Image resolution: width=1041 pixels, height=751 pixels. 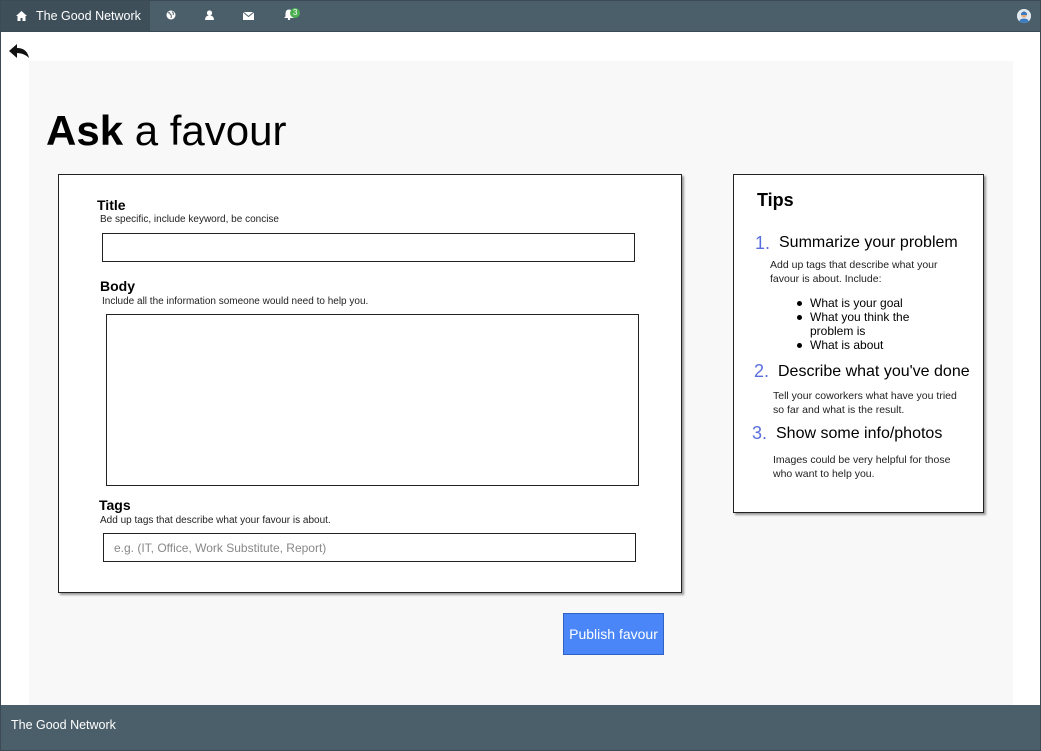 What do you see at coordinates (372, 400) in the screenshot?
I see `body-textarea` at bounding box center [372, 400].